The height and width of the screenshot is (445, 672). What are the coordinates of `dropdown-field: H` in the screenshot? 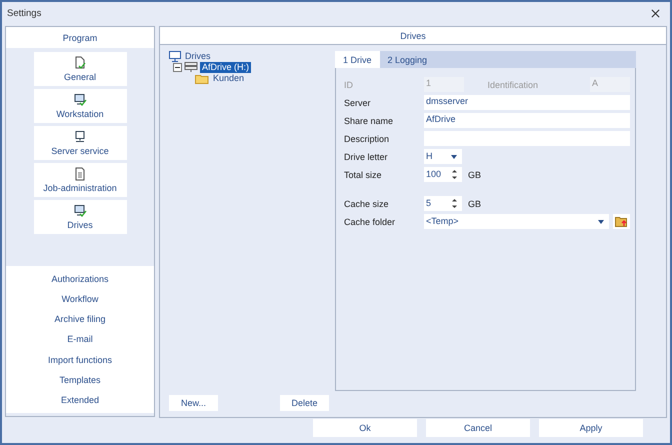 It's located at (443, 156).